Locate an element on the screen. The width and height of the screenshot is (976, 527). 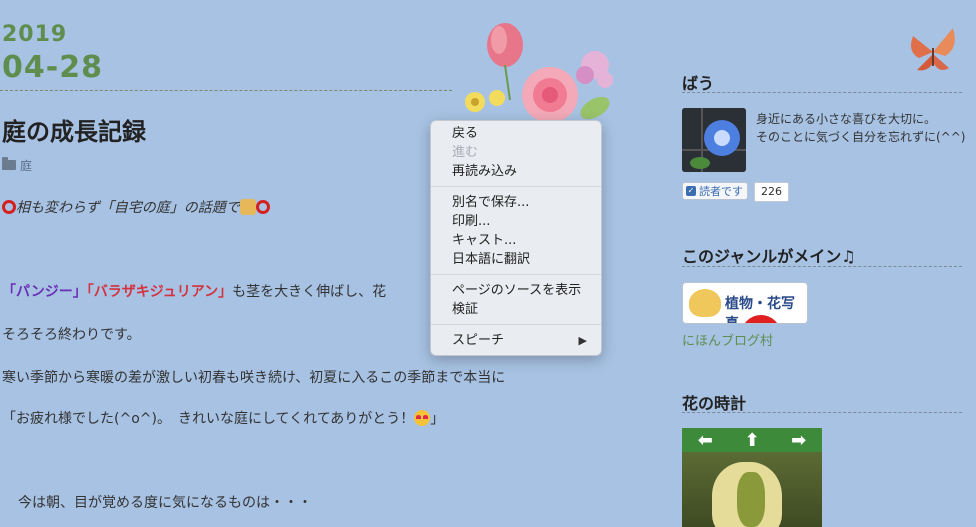
post-line-6: 今は朝、目が覚める度に気になるものは・・・ is located at coordinates (165, 503).